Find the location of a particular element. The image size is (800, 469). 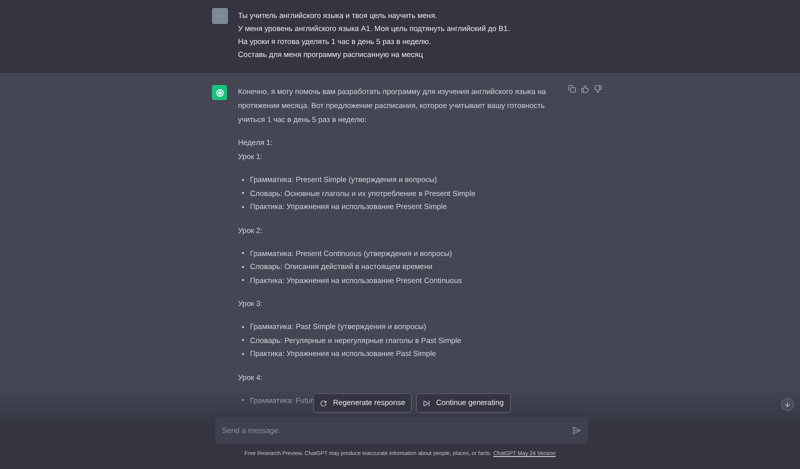

skip-forward-icon is located at coordinates (426, 403).